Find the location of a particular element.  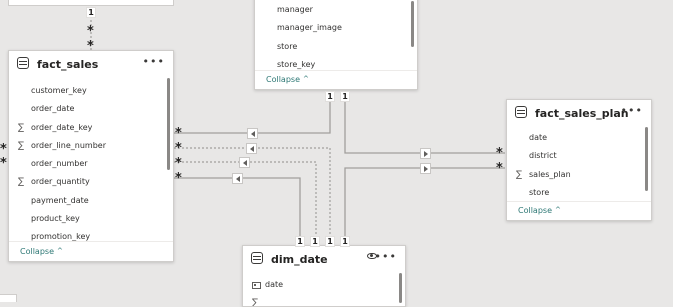

table-header: fact_sales_plan ••• is located at coordinates (579, 113).